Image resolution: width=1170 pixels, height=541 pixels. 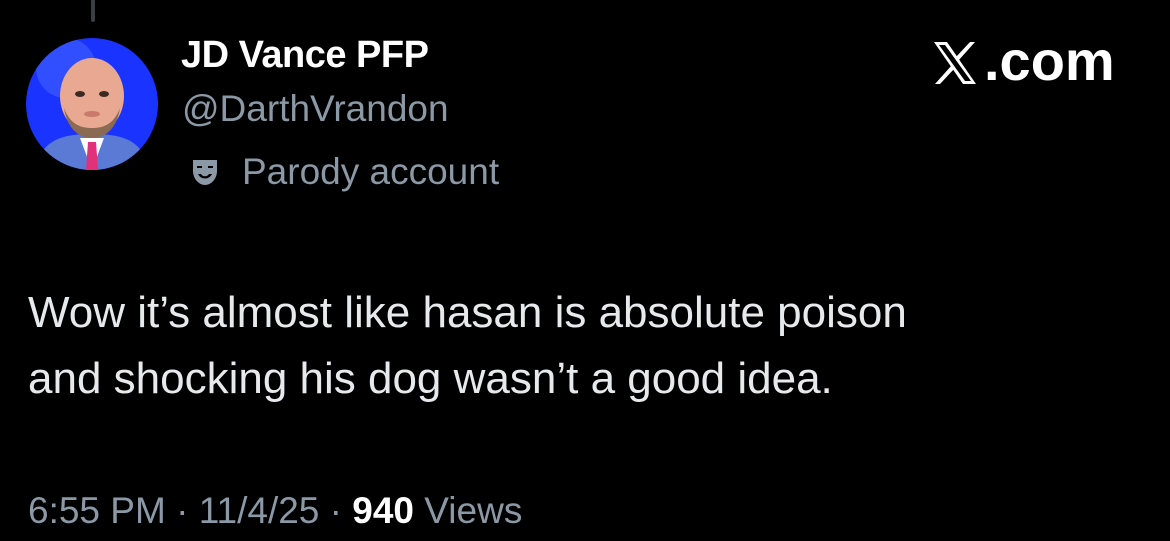 What do you see at coordinates (205, 172) in the screenshot?
I see `theater-mask-icon` at bounding box center [205, 172].